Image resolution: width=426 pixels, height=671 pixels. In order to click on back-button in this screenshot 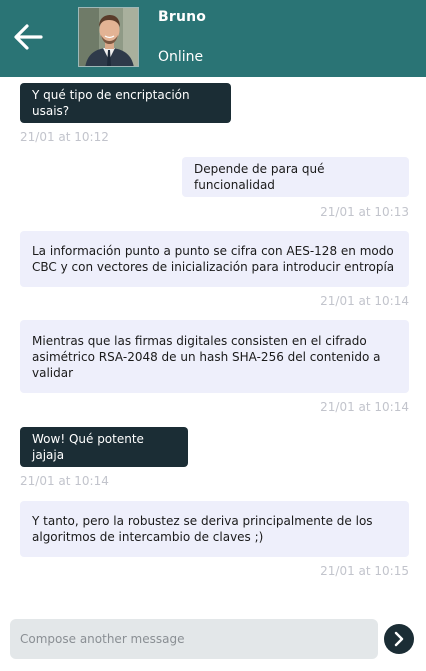, I will do `click(28, 37)`.